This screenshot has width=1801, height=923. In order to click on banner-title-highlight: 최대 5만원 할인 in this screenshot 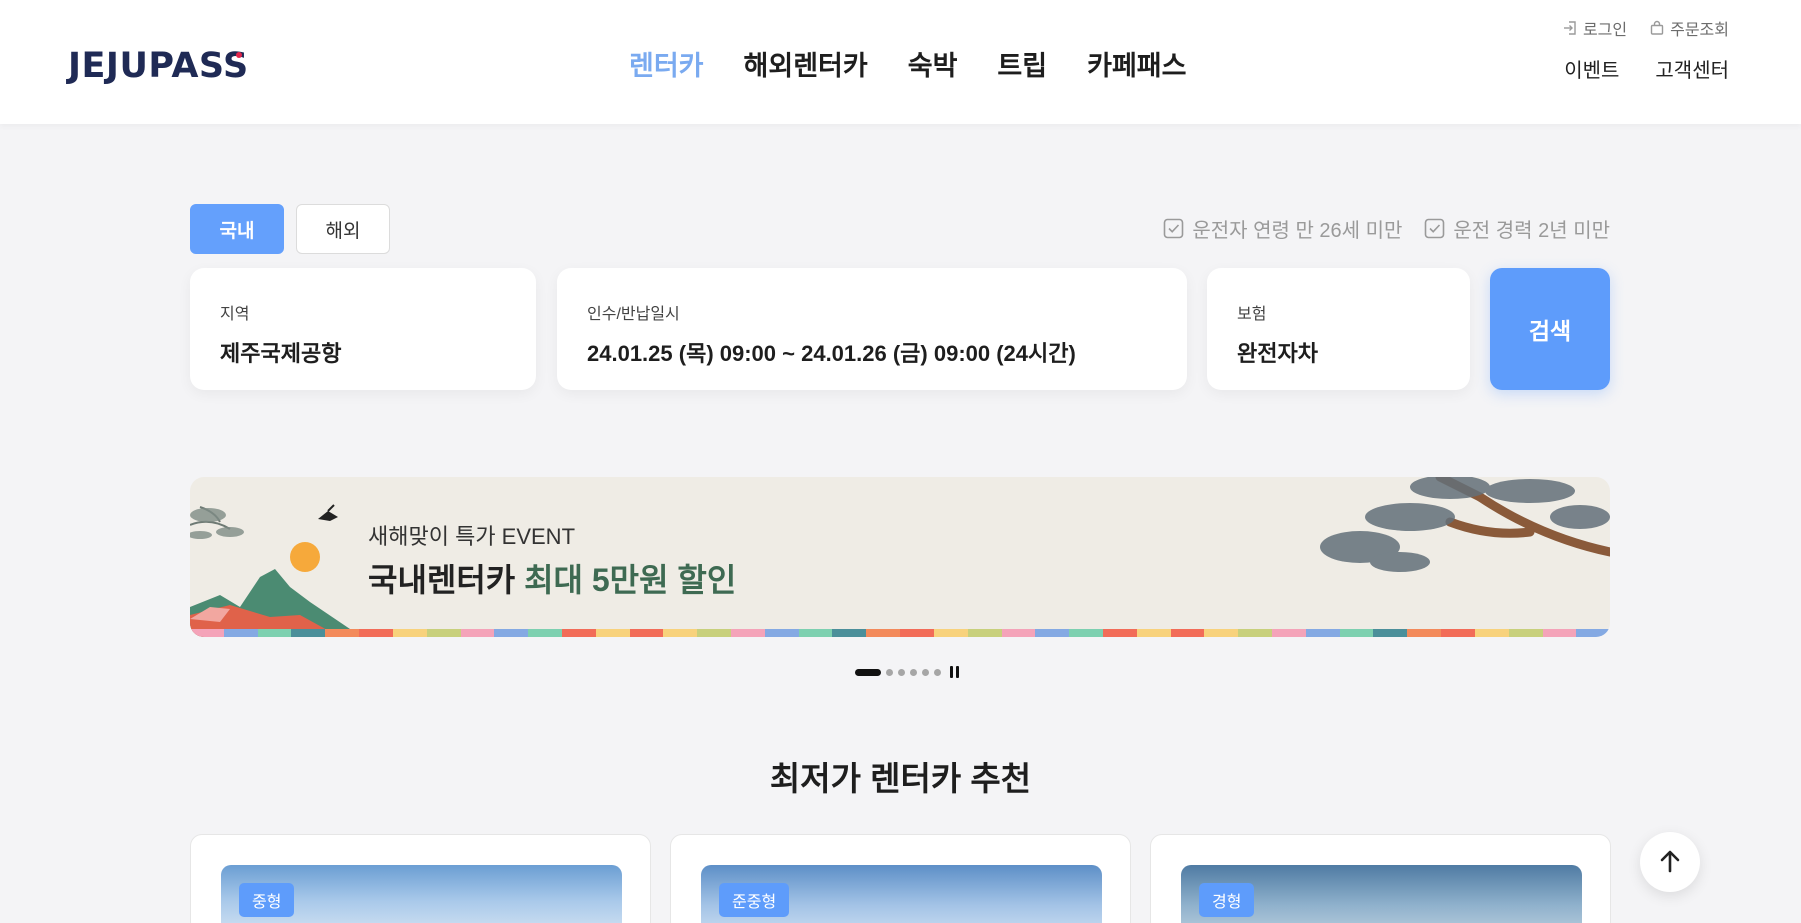, I will do `click(630, 580)`.